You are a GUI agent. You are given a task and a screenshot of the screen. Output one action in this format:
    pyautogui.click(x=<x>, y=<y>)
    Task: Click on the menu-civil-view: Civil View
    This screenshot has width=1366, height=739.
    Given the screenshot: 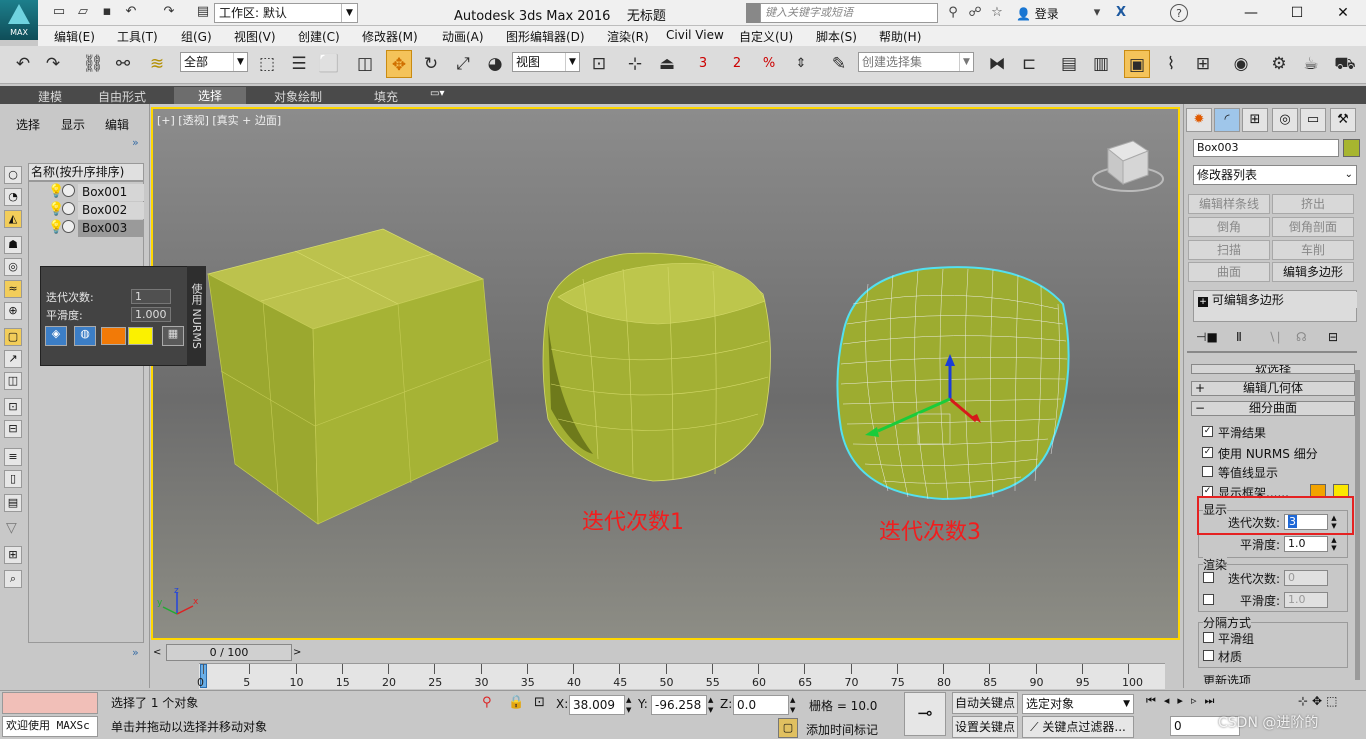 What is the action you would take?
    pyautogui.click(x=695, y=35)
    